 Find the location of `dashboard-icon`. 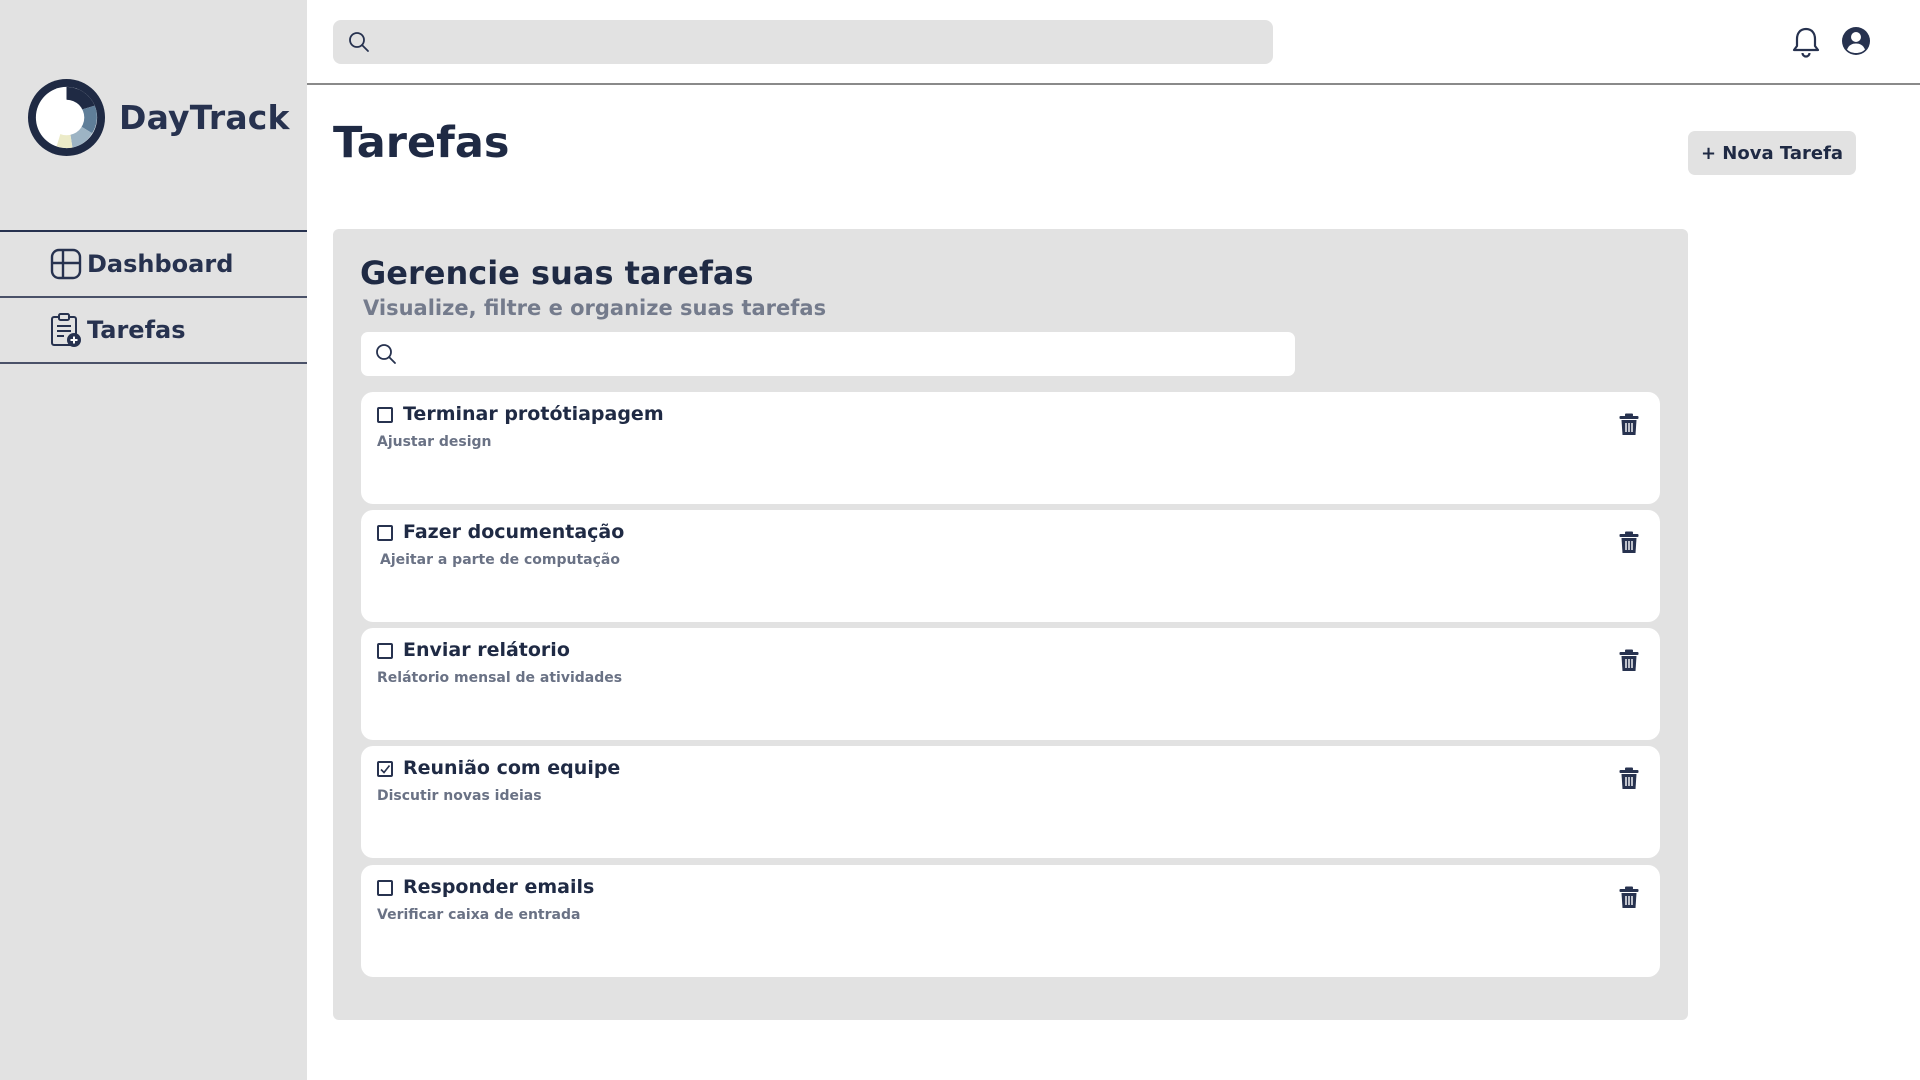

dashboard-icon is located at coordinates (65, 264).